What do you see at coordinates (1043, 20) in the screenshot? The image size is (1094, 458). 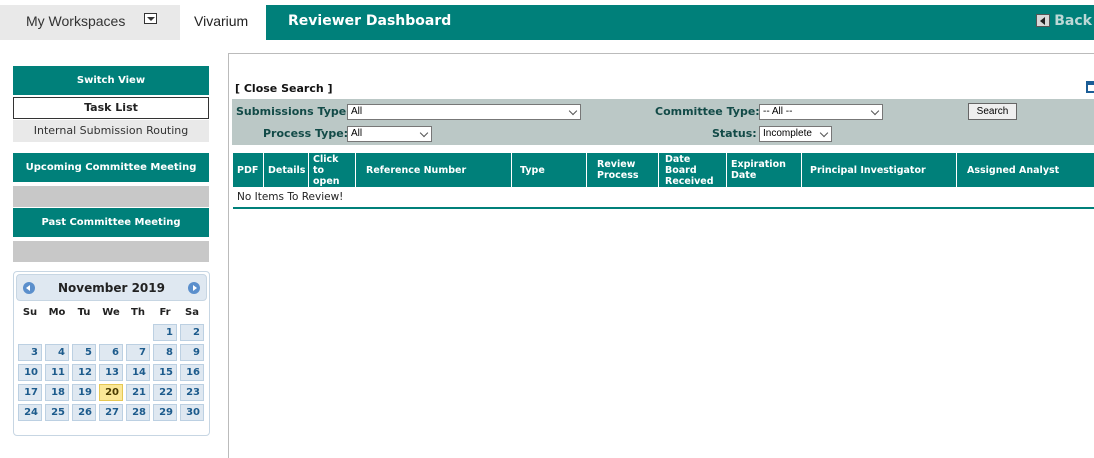 I see `back-arrow-icon` at bounding box center [1043, 20].